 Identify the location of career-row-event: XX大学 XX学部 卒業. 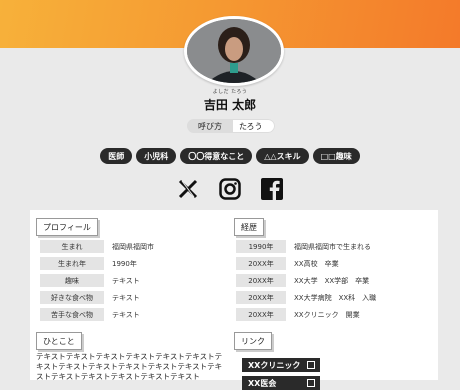
(332, 280).